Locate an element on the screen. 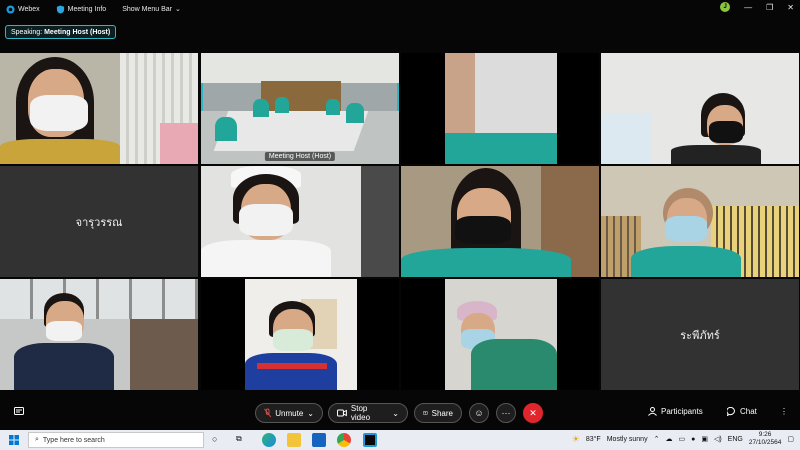 The height and width of the screenshot is (450, 800). weather-desc: Mostly sunny is located at coordinates (627, 439).